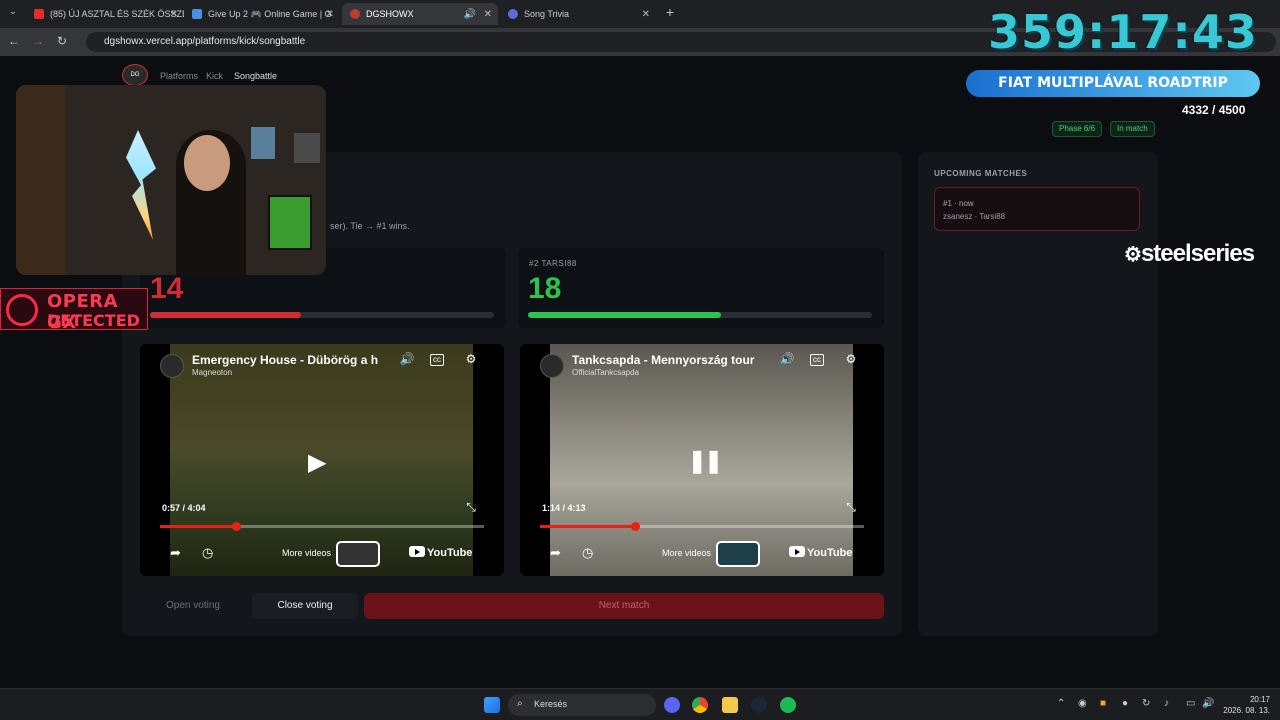 The height and width of the screenshot is (720, 1280). I want to click on breadcrumb-platforms: Platforms, so click(179, 76).